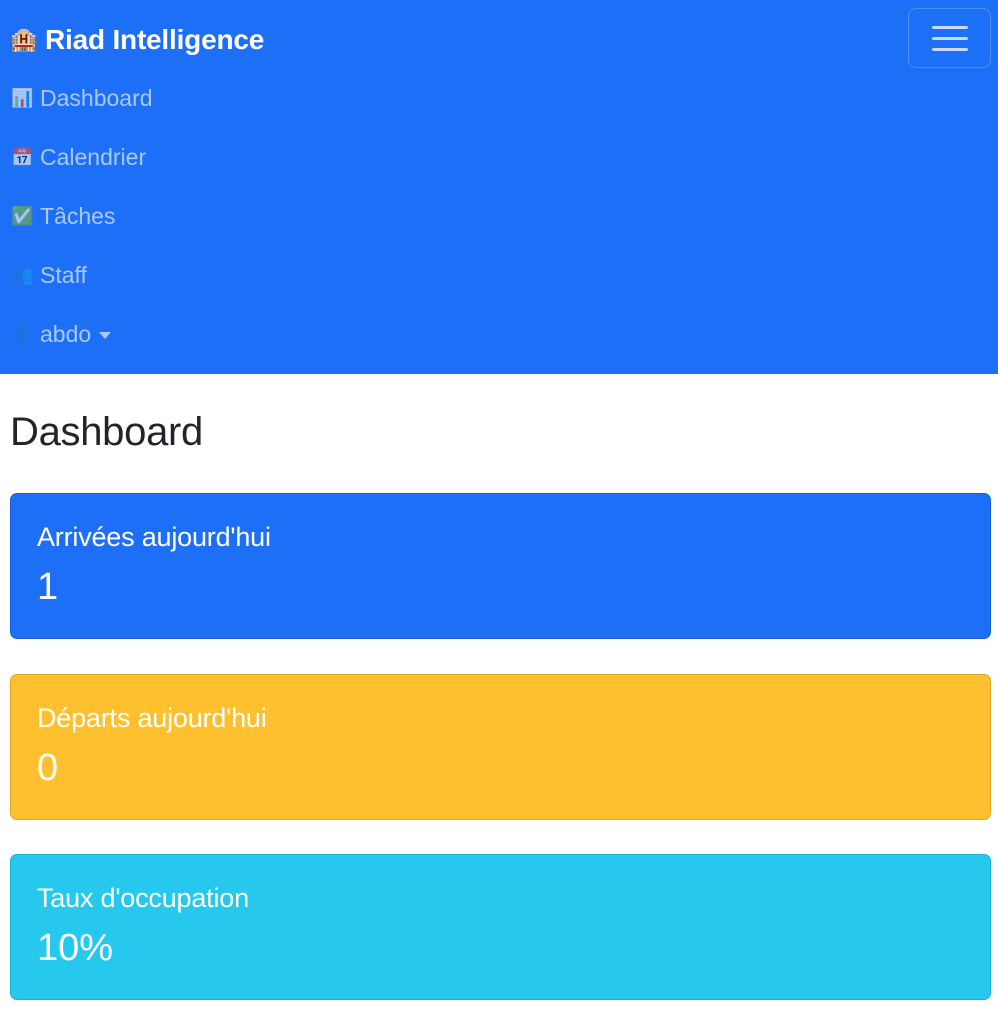 This screenshot has width=998, height=1024. What do you see at coordinates (63, 274) in the screenshot?
I see `nav-item-label: Staff` at bounding box center [63, 274].